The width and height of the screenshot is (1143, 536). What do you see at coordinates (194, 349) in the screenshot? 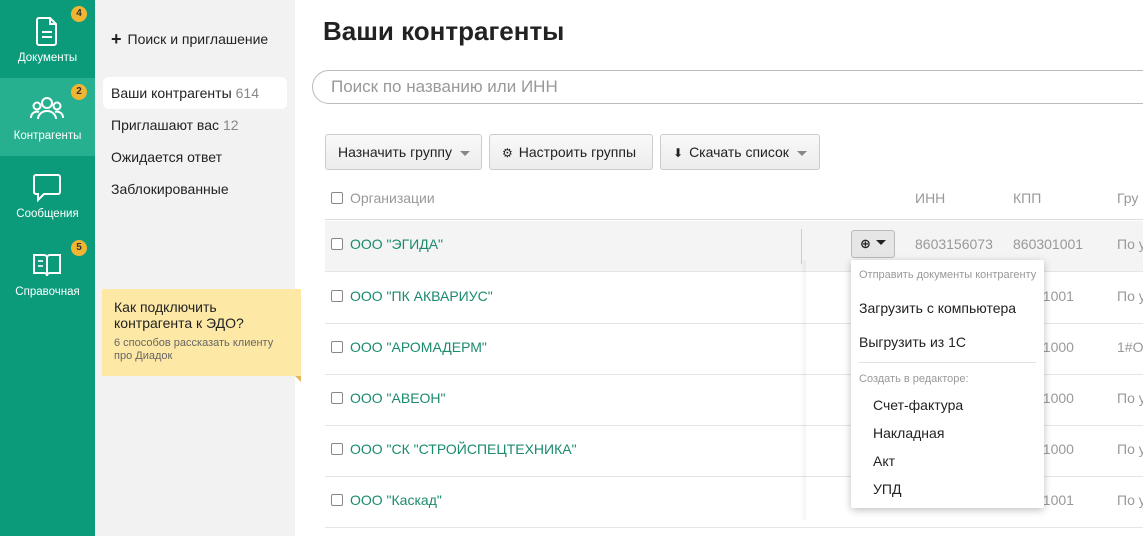
I see `promo-subtitle: 6 способов рассказать клиенту про Диадок` at bounding box center [194, 349].